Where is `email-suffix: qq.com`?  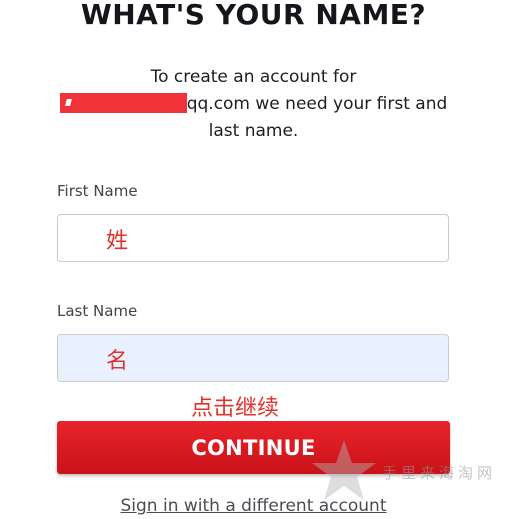
email-suffix: qq.com is located at coordinates (218, 104).